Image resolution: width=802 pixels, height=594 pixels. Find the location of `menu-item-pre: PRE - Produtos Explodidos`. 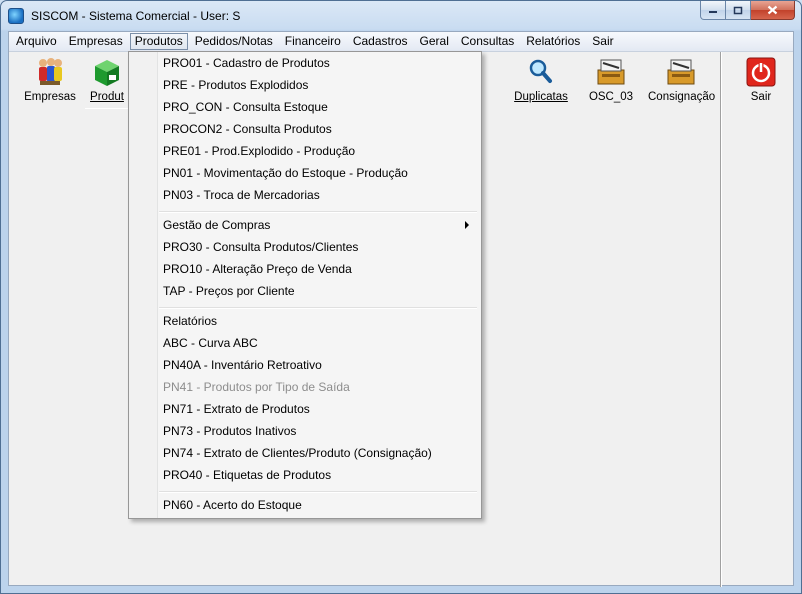

menu-item-pre: PRE - Produtos Explodidos is located at coordinates (235, 85).